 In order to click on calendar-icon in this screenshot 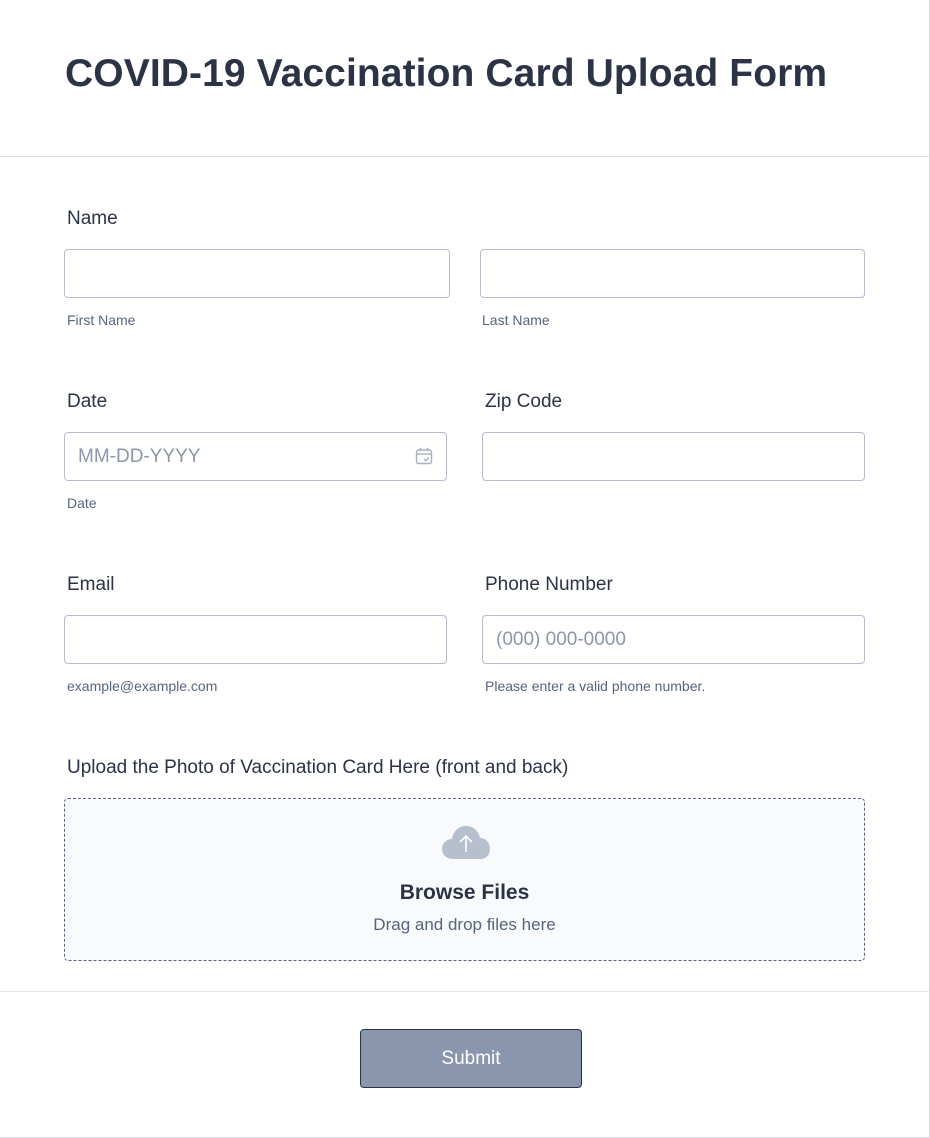, I will do `click(424, 456)`.